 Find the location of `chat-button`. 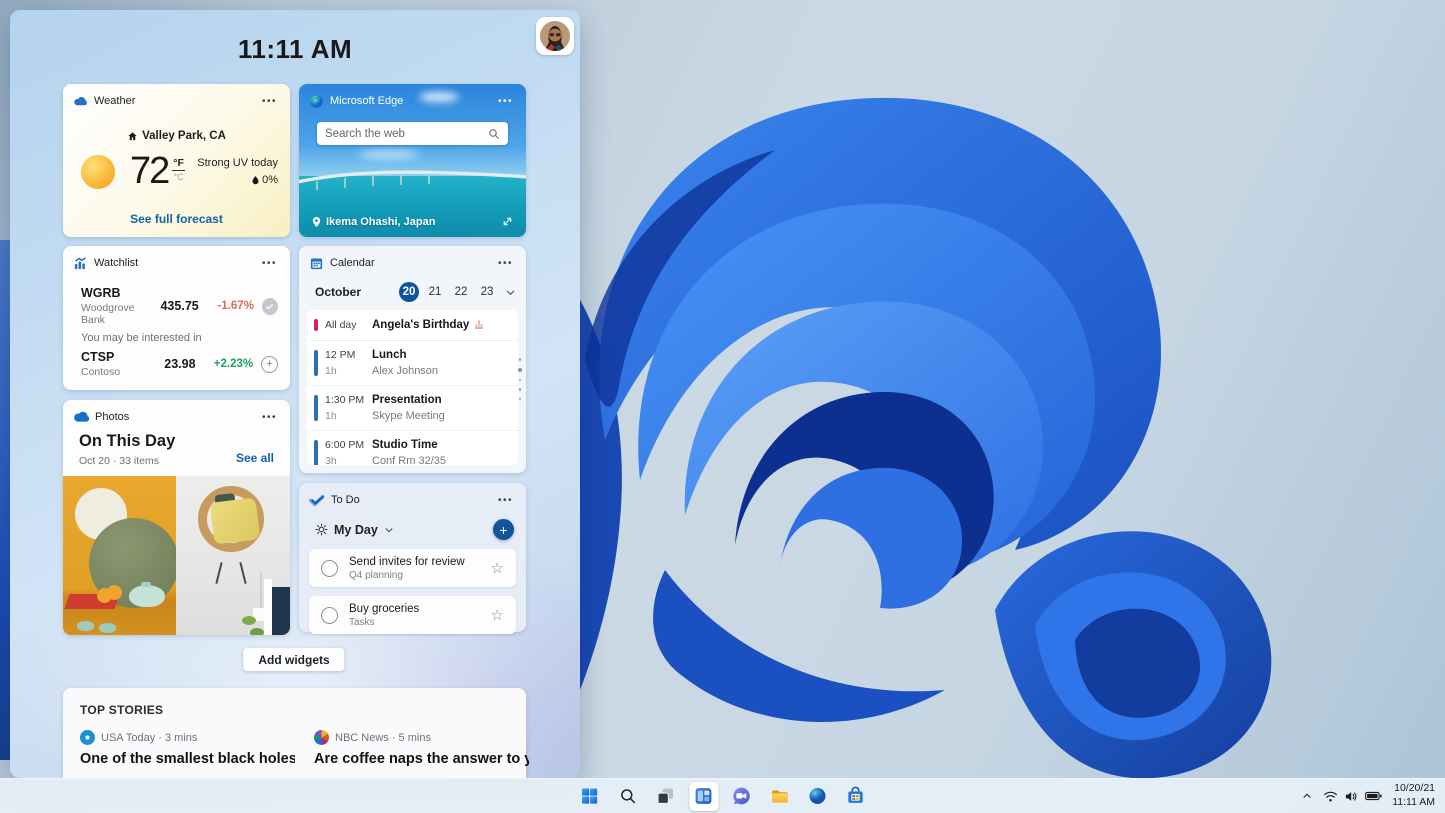

chat-button is located at coordinates (741, 796).